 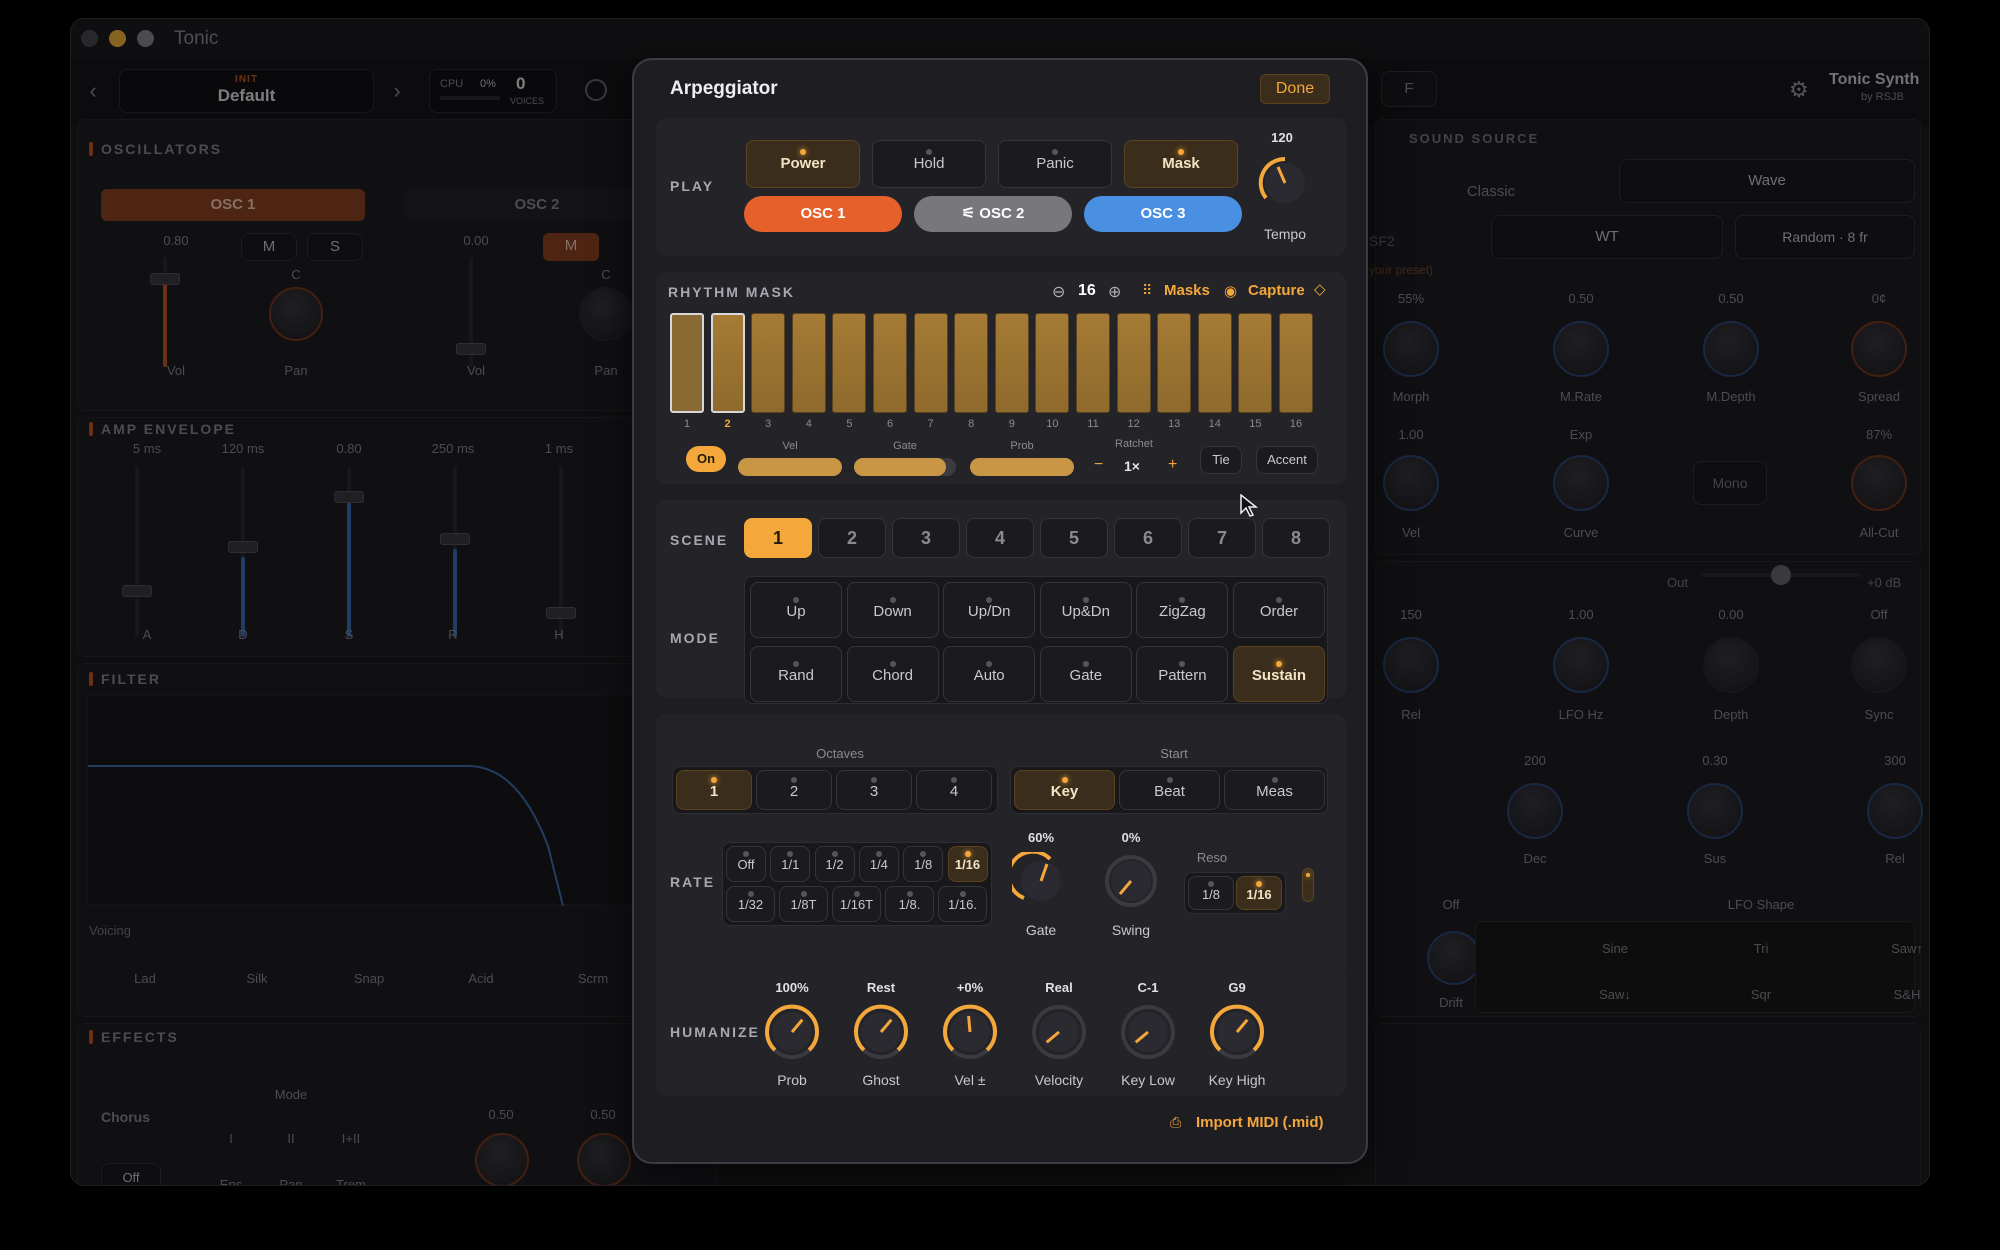 I want to click on rate-1-16t: 1/16T, so click(x=856, y=904).